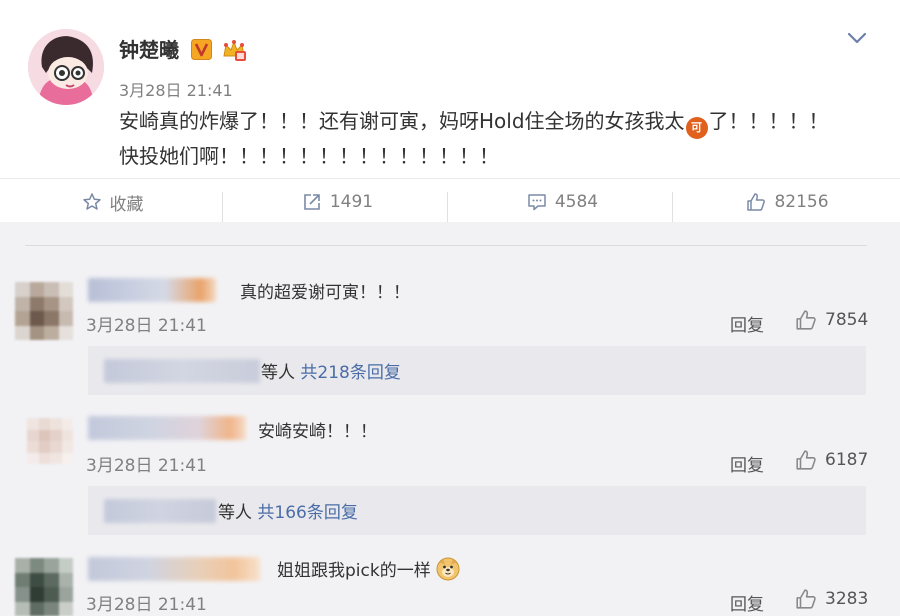 This screenshot has height=616, width=900. I want to click on user-avatar, so click(66, 67).